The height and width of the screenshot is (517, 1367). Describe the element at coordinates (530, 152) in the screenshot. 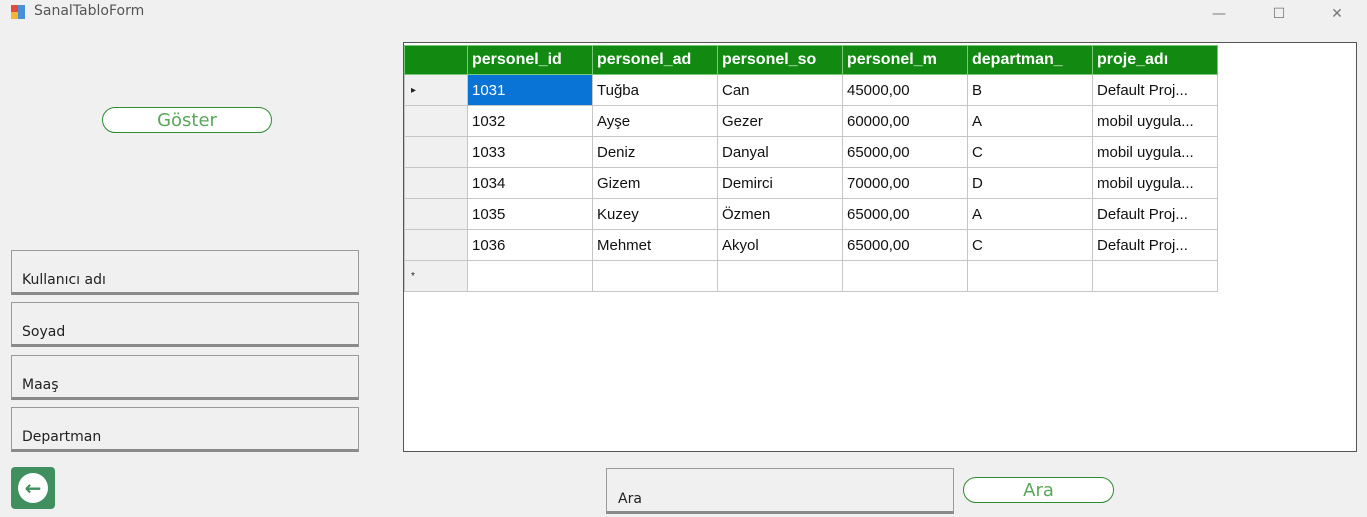

I see `grid-cell: 1033` at that location.